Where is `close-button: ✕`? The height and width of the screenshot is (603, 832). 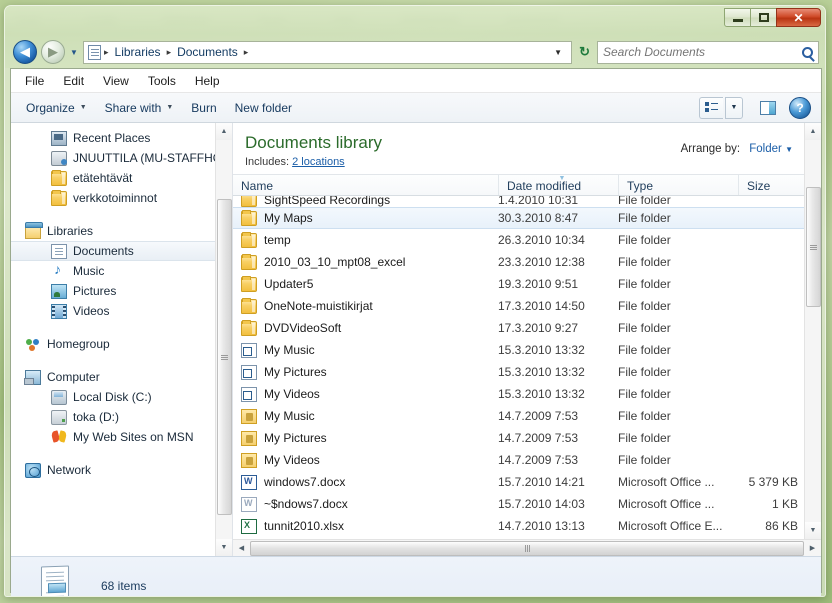
close-button: ✕ is located at coordinates (798, 17).